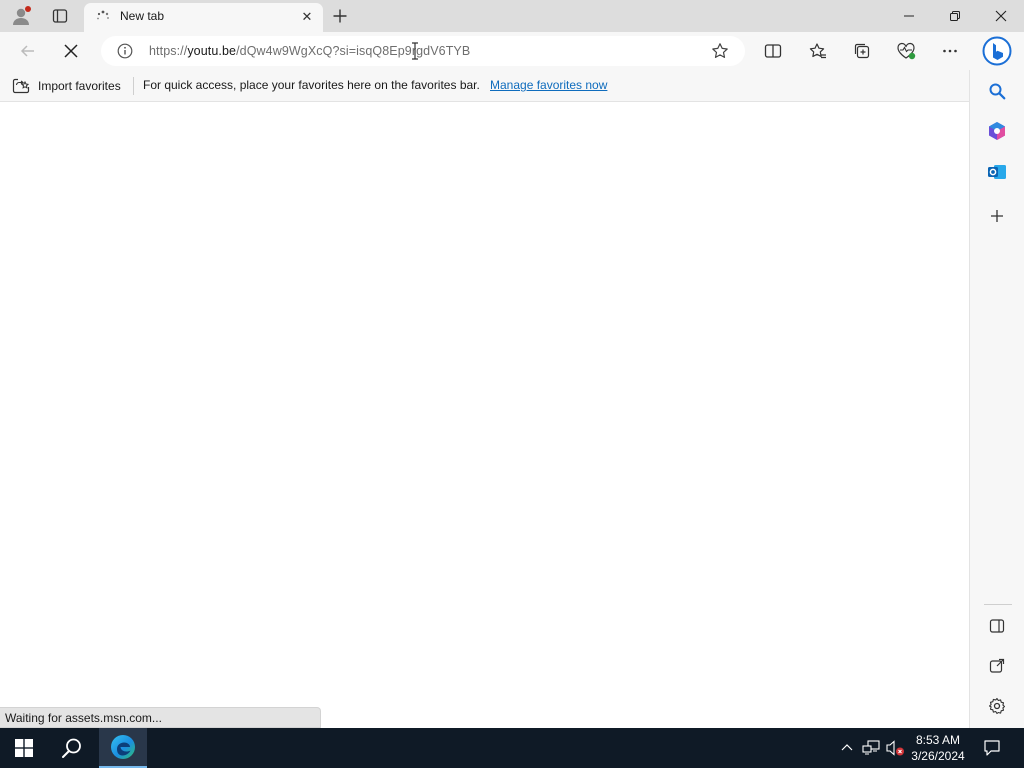 The height and width of the screenshot is (768, 1024). I want to click on import-icon, so click(21, 86).